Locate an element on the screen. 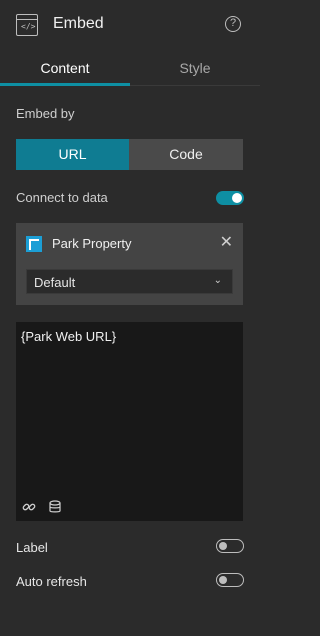 The height and width of the screenshot is (636, 320). editor-content: {Park Web URL} is located at coordinates (69, 336).